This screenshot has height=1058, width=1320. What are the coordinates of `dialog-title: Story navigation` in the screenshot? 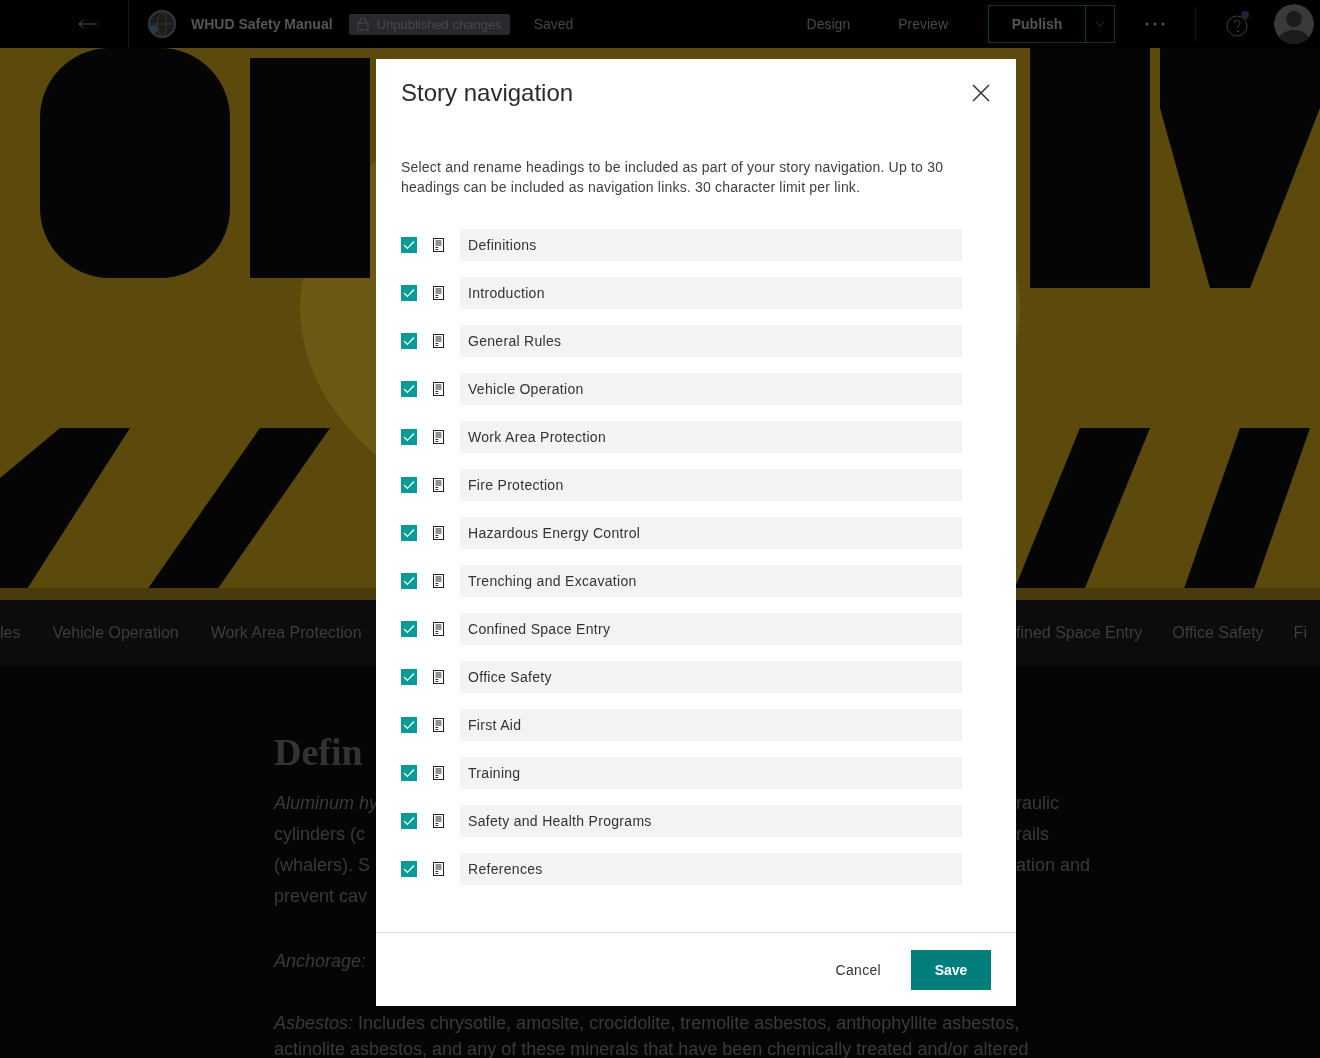 It's located at (487, 93).